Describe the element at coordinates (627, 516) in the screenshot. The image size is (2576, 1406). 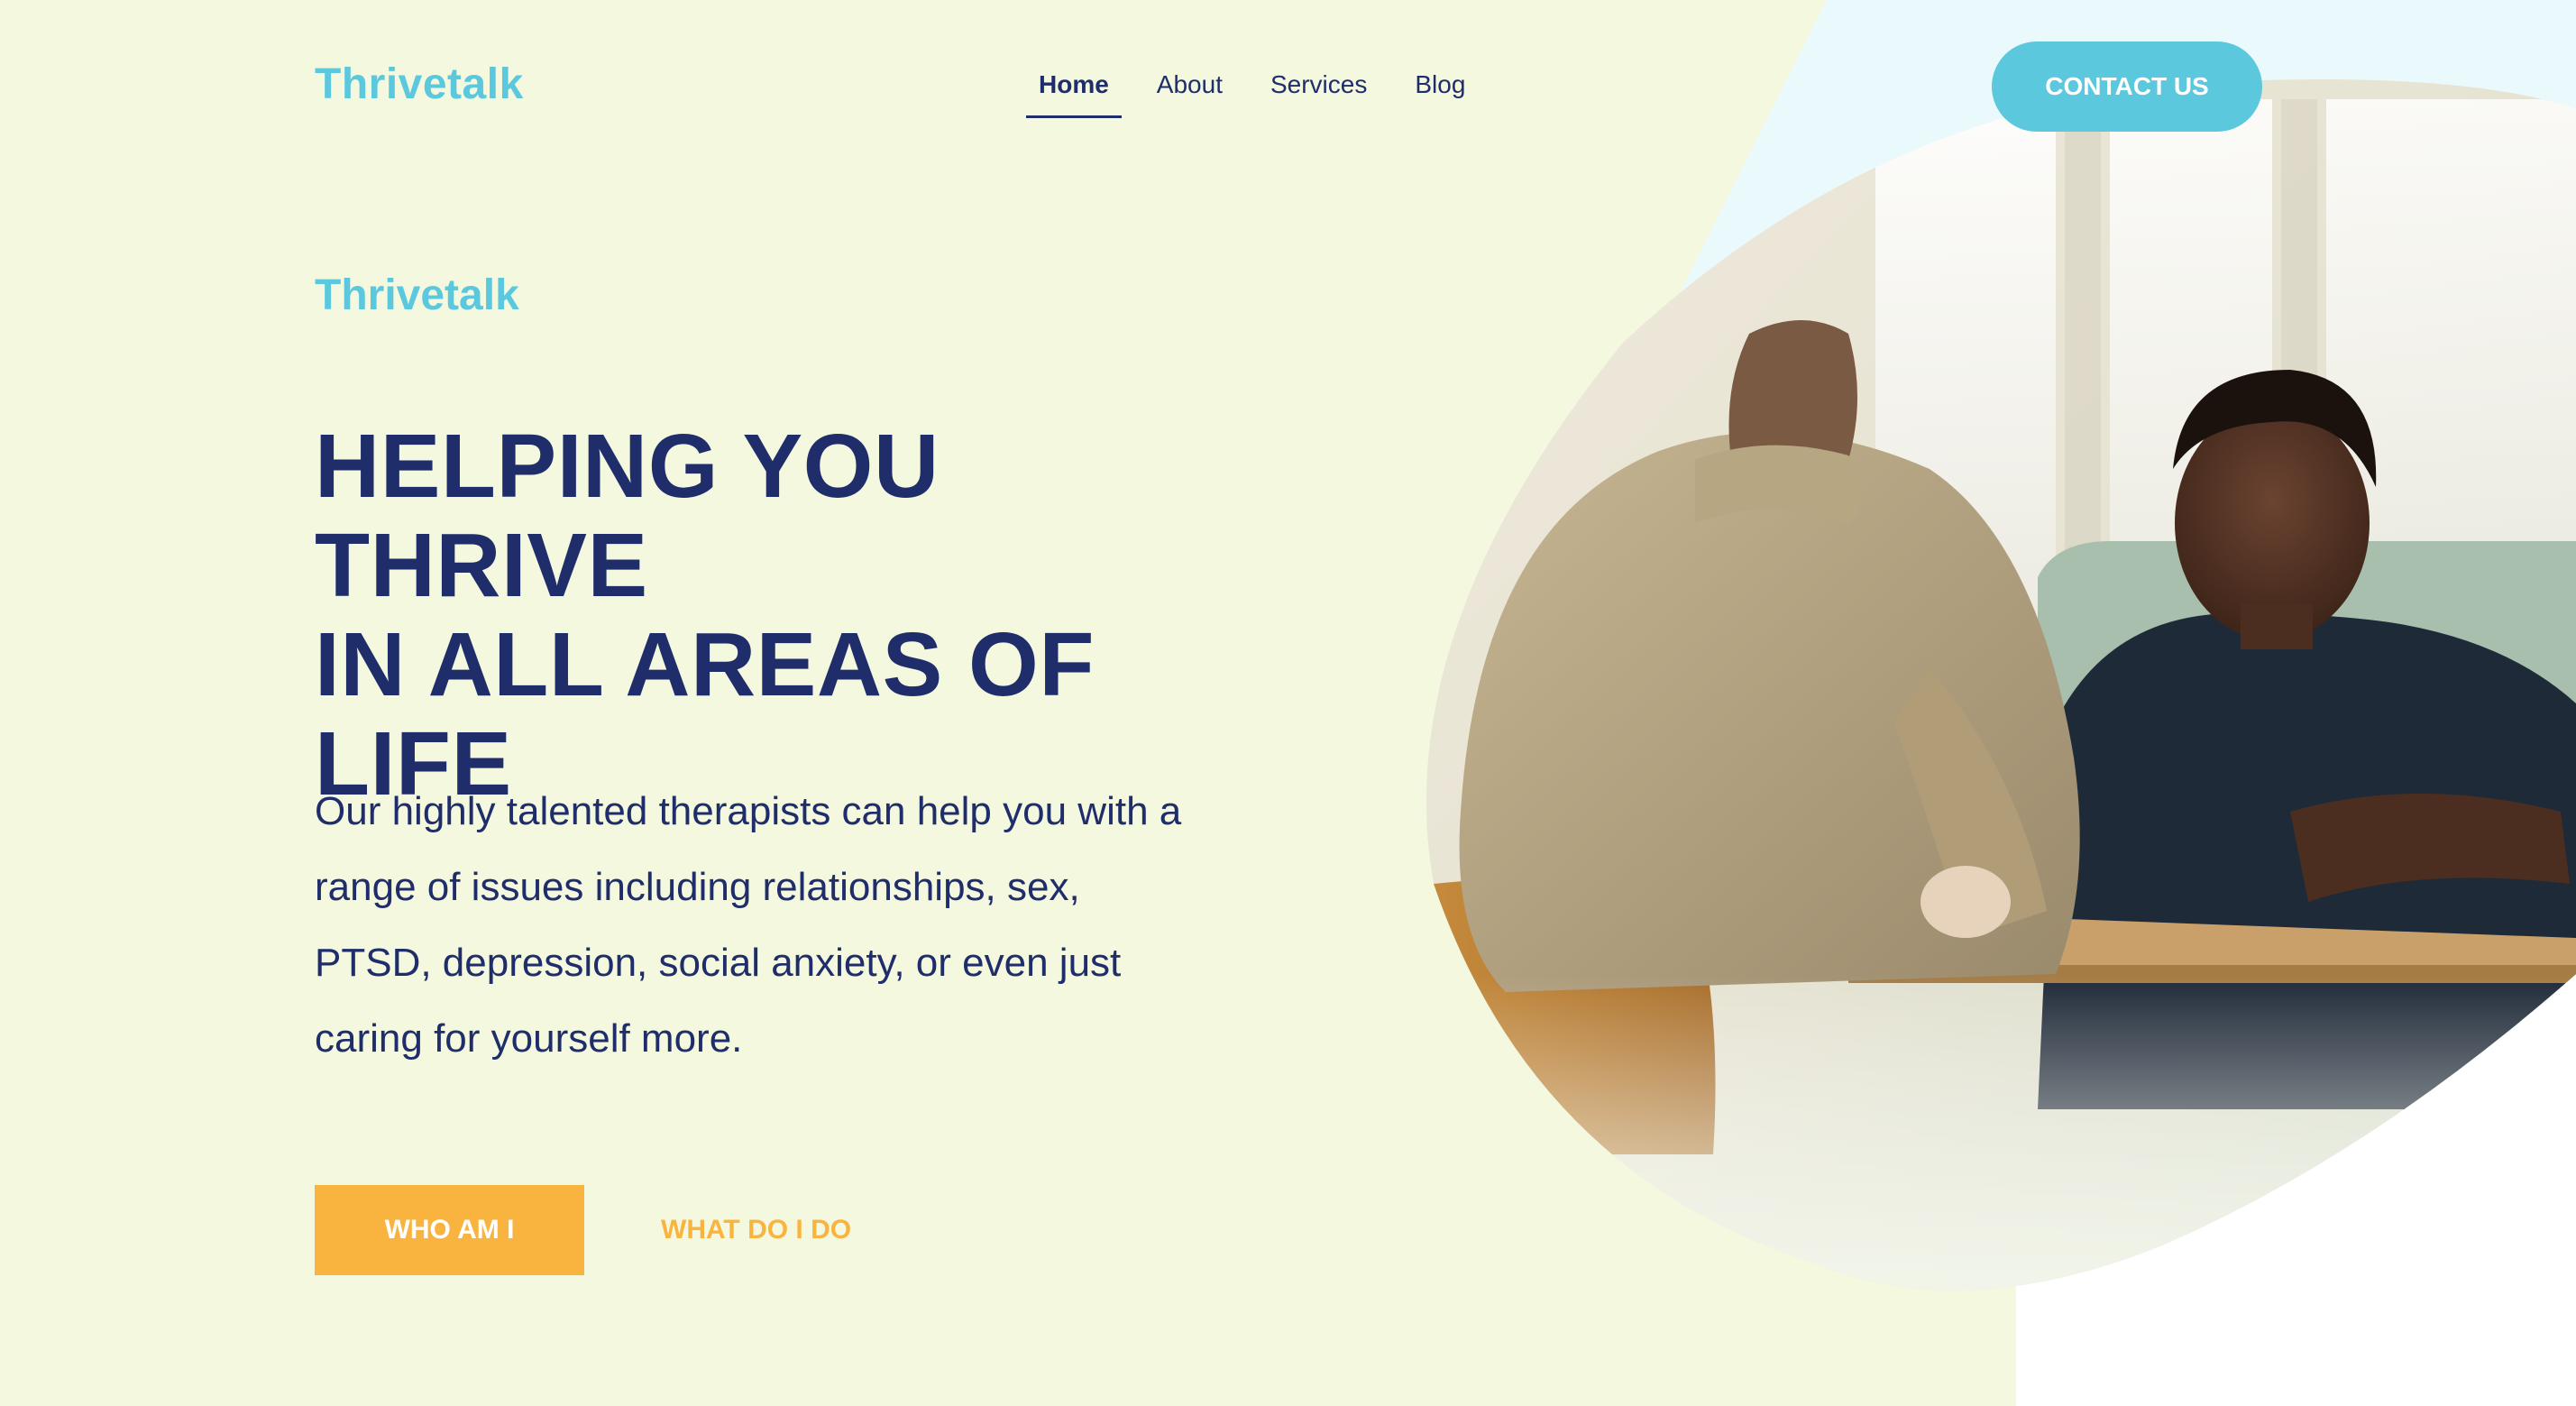
I see `headline-line-1: HELPING YOU THRIVE` at that location.